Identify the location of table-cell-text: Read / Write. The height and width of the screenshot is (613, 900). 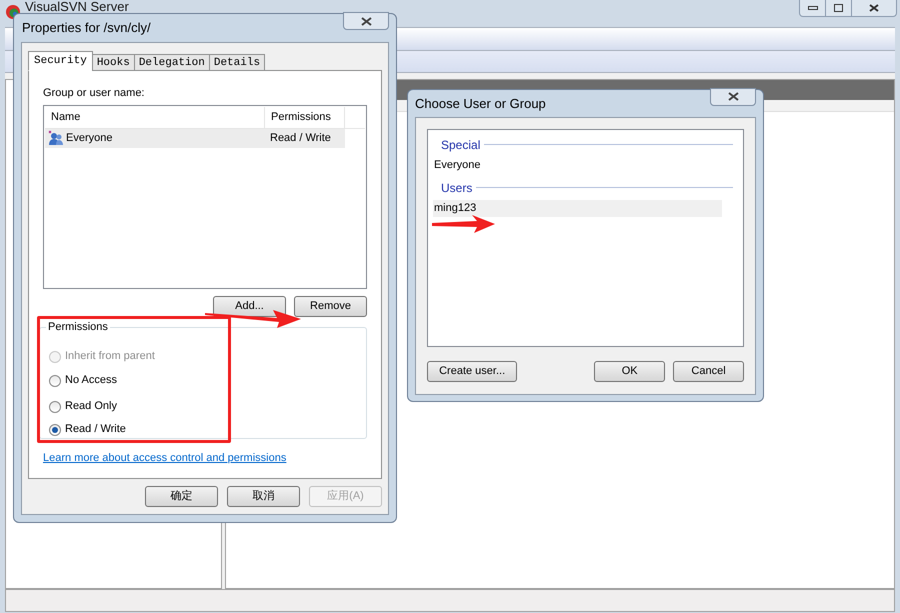
(300, 138).